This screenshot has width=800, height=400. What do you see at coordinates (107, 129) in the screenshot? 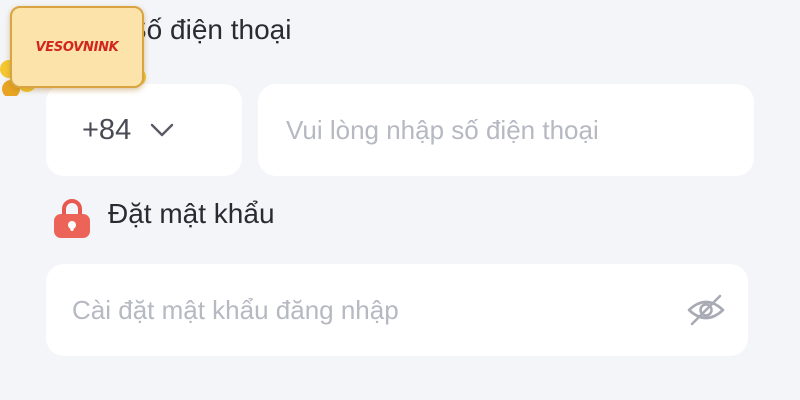
I see `country-code-value: +84` at bounding box center [107, 129].